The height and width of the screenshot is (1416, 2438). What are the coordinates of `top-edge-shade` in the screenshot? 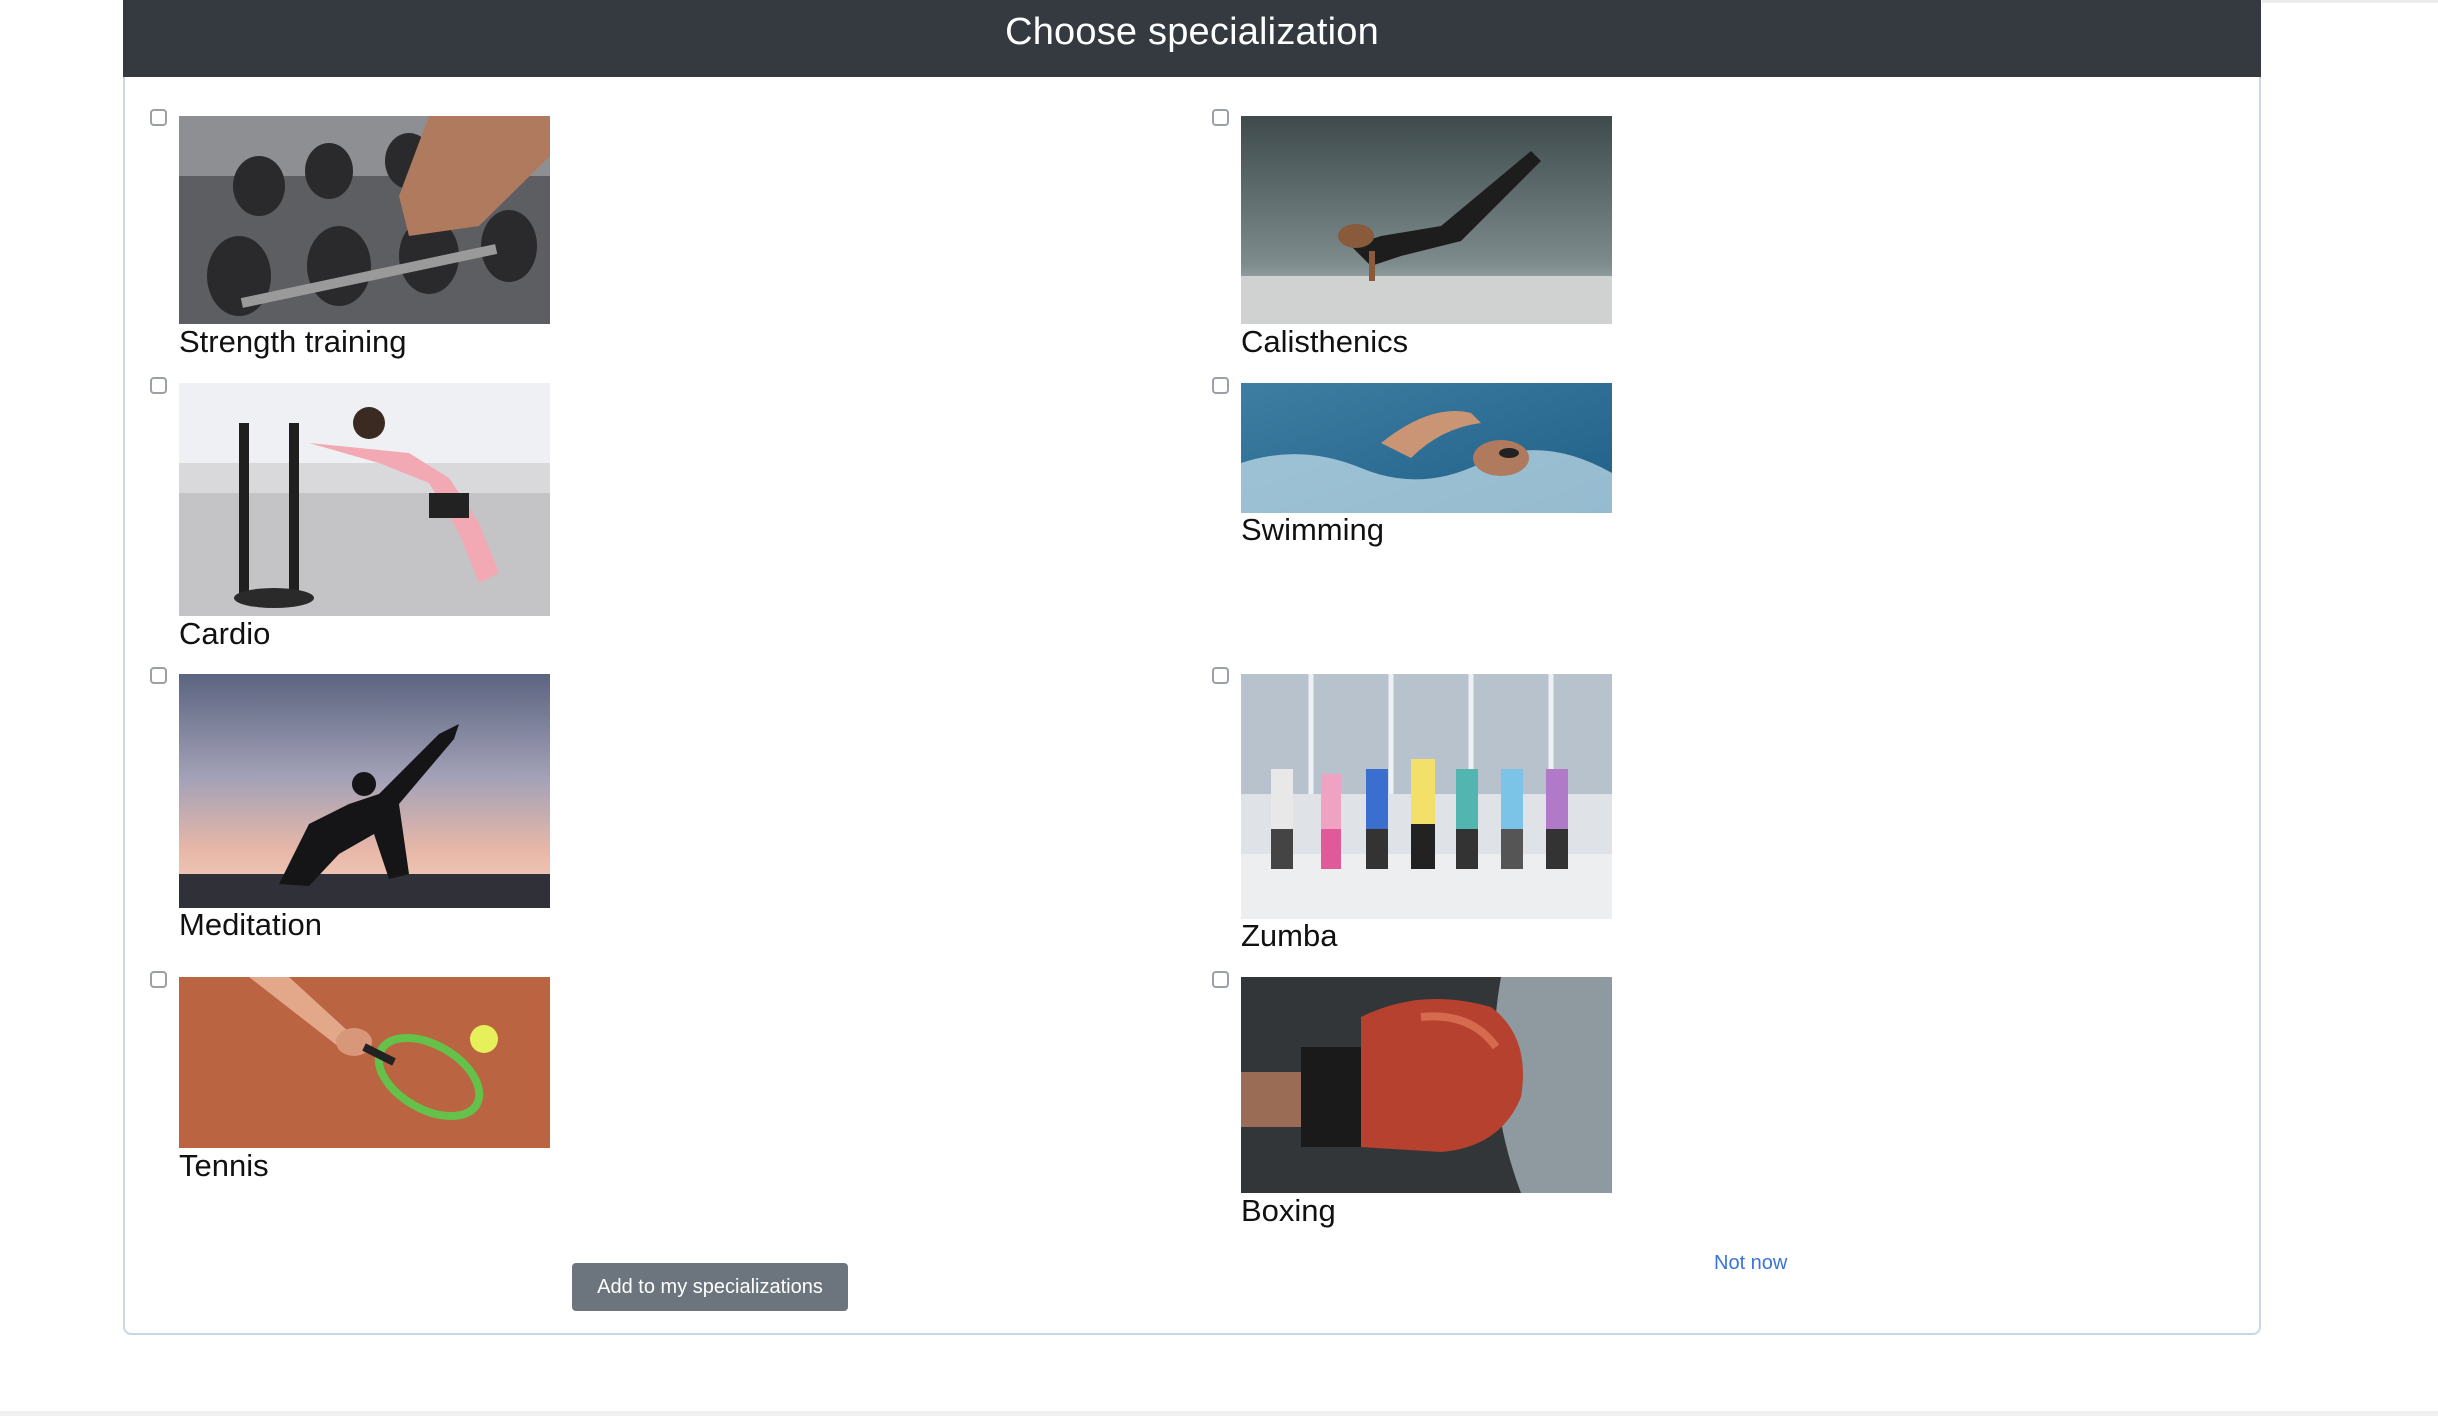 It's located at (2350, 1).